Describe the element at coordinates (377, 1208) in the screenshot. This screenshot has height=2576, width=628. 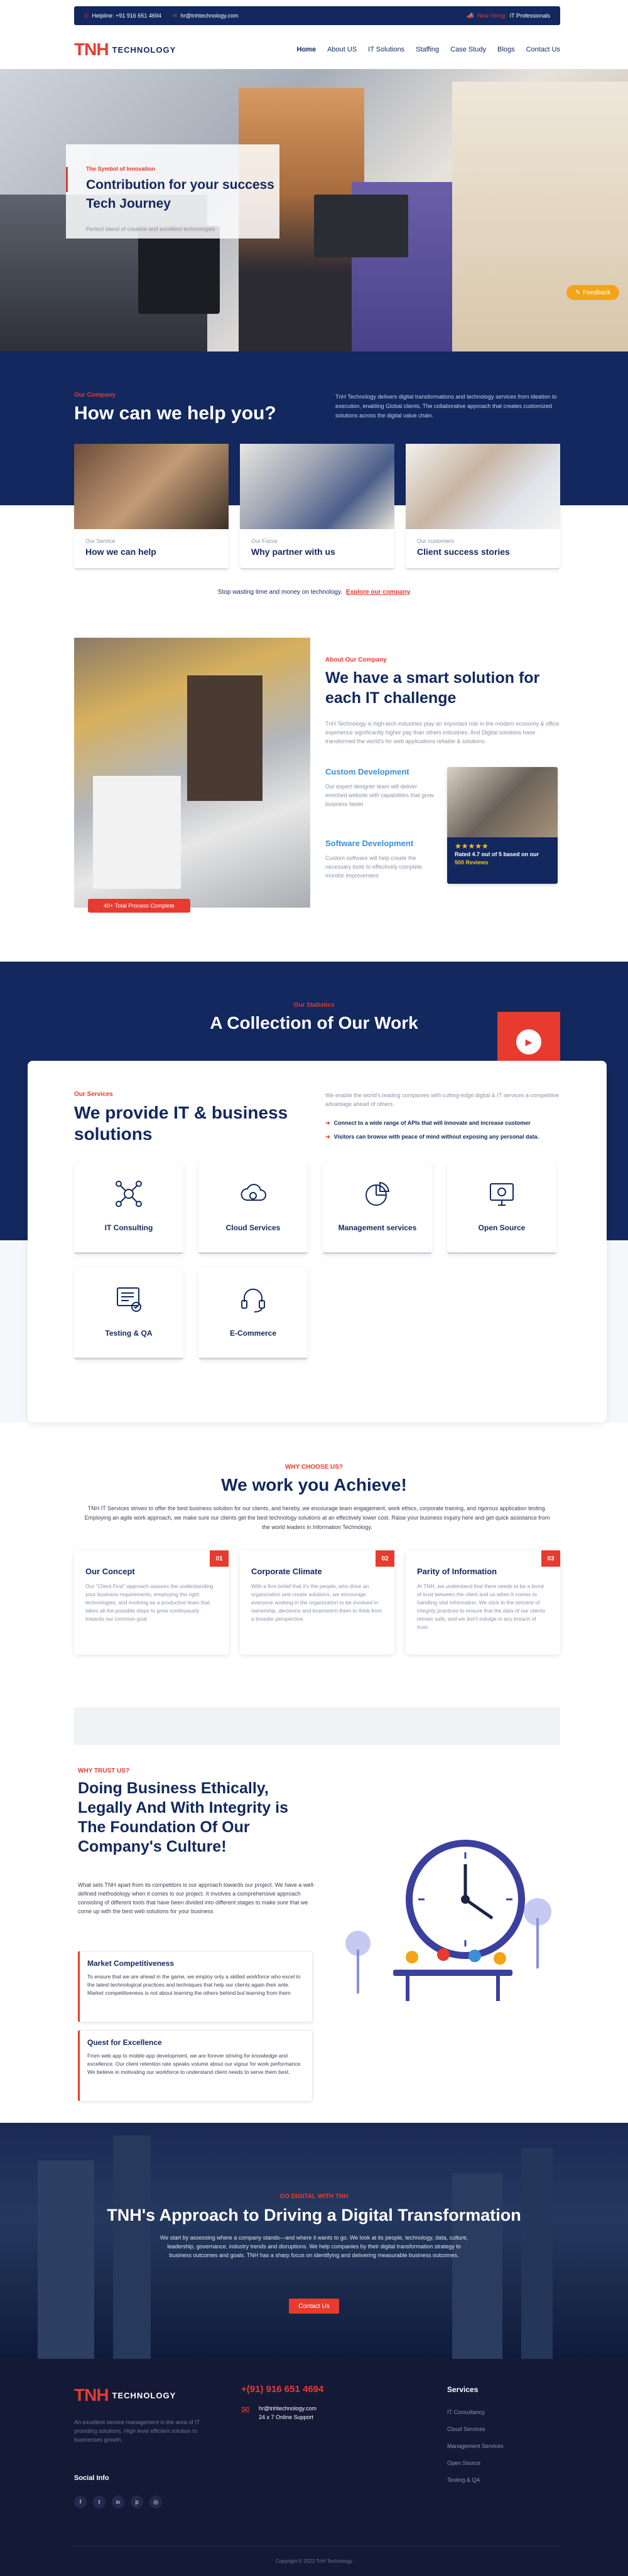
I see `service-management: Management services` at that location.